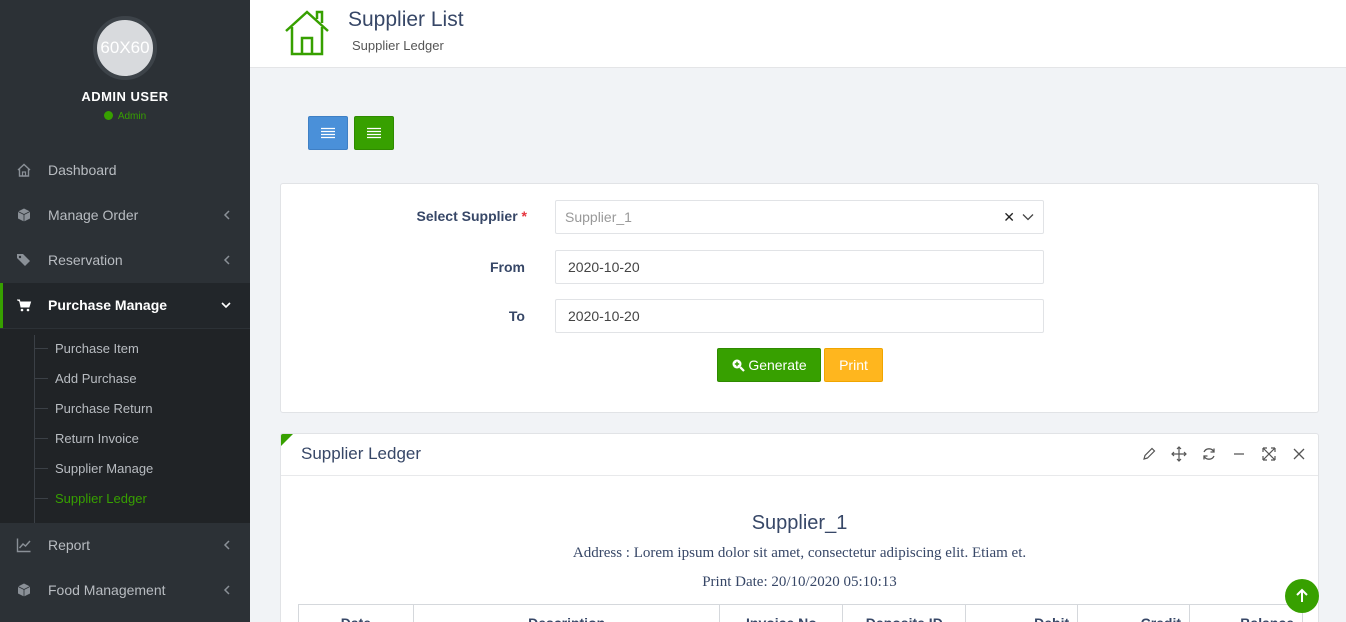  I want to click on username: ADMIN USER, so click(125, 96).